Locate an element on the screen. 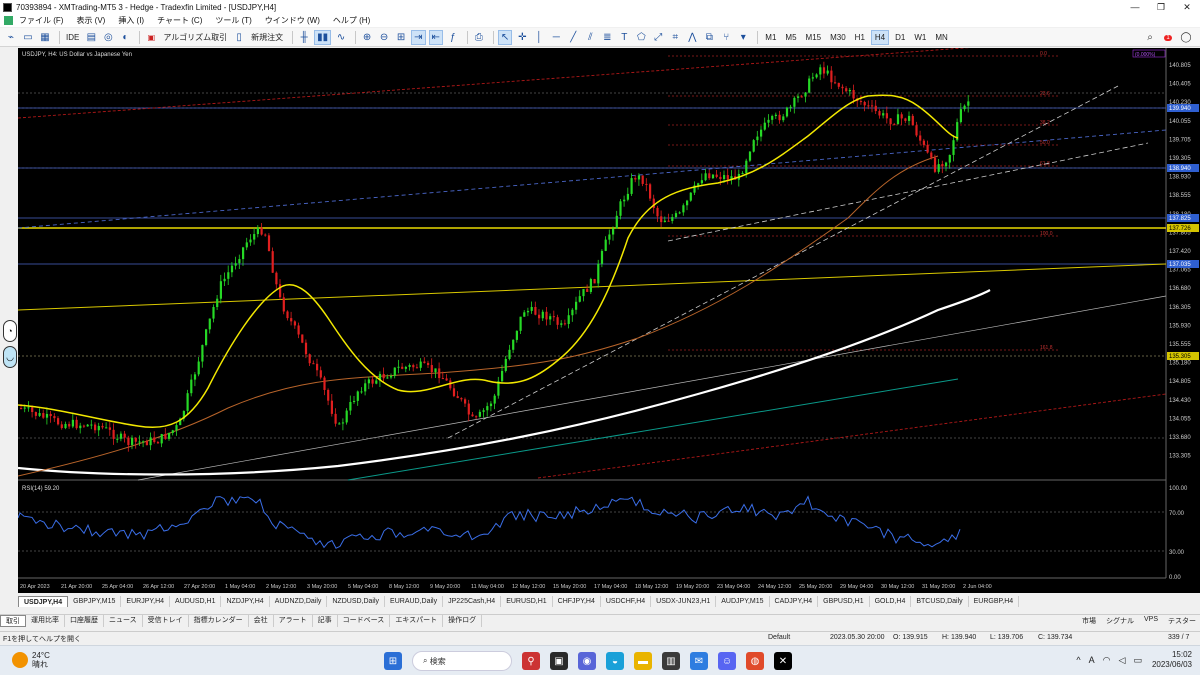  more-tools-icon: ▾ is located at coordinates (743, 37).